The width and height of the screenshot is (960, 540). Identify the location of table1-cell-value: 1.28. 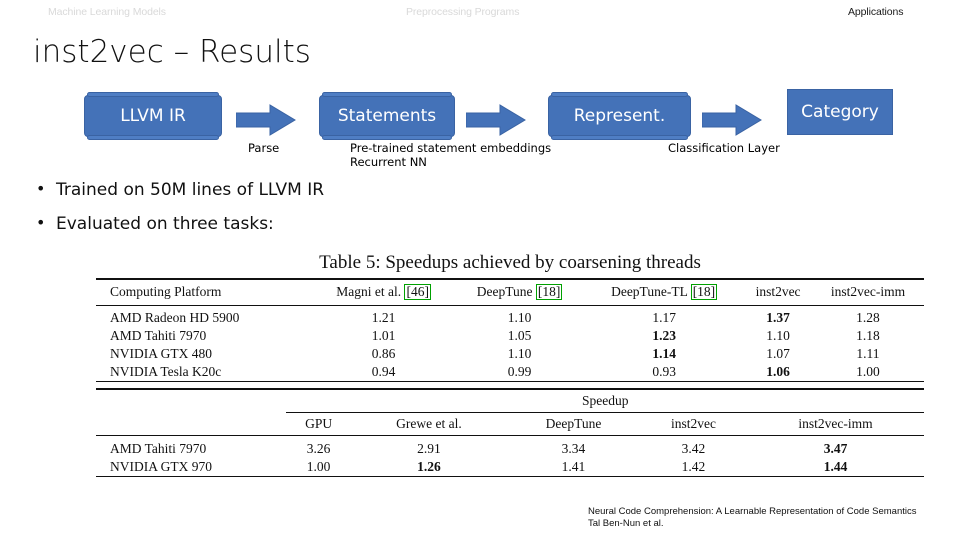
(868, 318).